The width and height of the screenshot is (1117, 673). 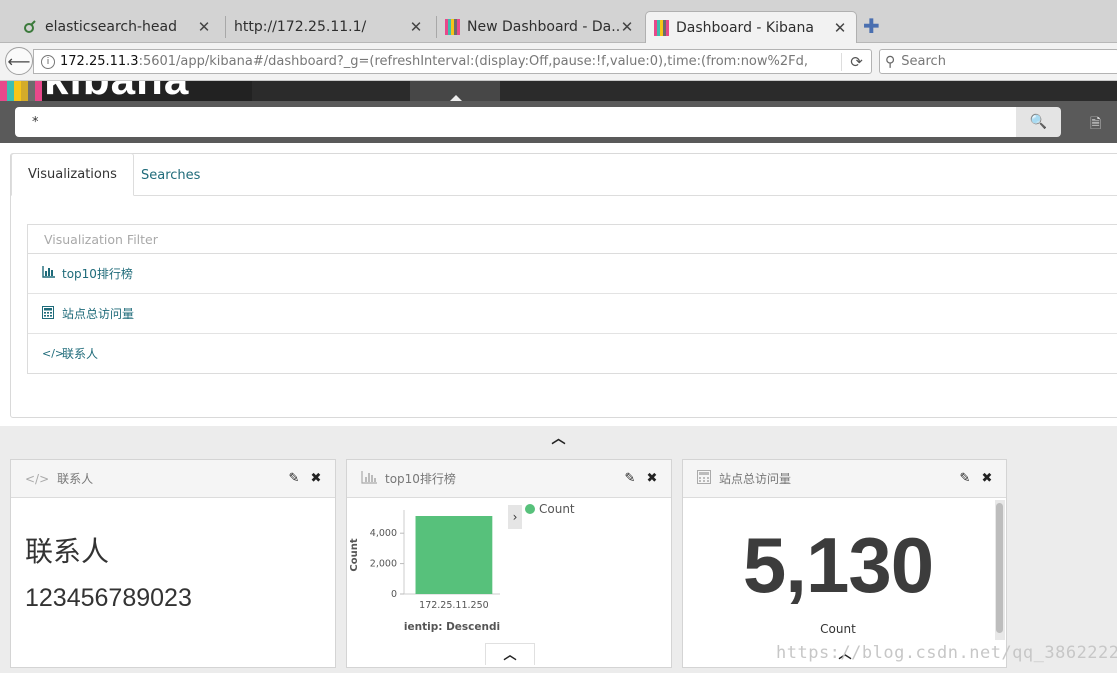 I want to click on visualization-filter-input: Visualization Filter, so click(x=572, y=239).